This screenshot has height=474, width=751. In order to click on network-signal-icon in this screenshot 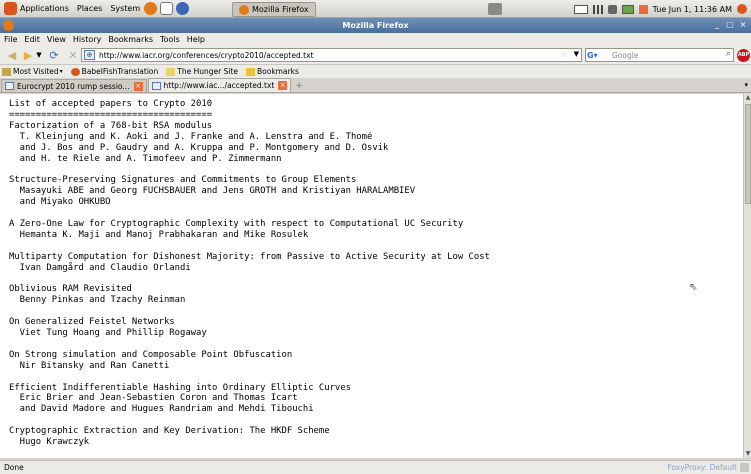, I will do `click(597, 9)`.